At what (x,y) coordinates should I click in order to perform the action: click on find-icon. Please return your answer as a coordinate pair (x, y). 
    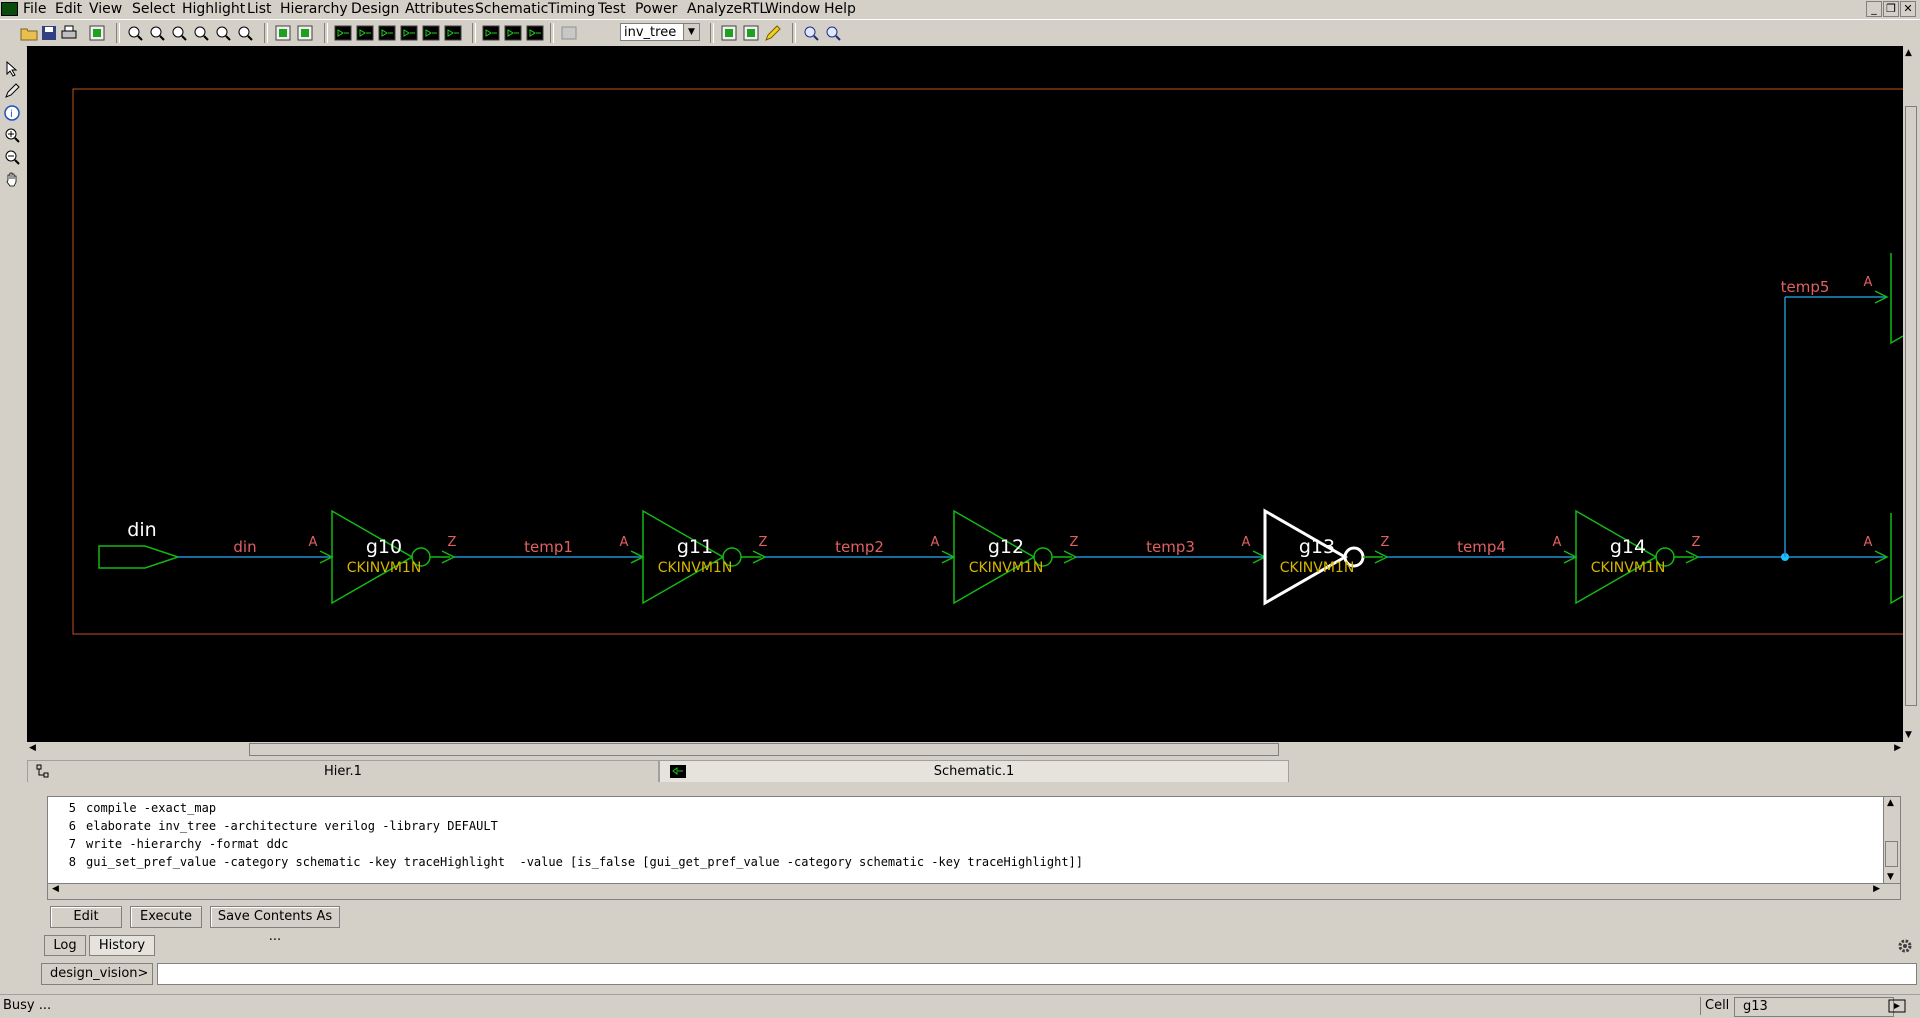
    Looking at the image, I should click on (811, 33).